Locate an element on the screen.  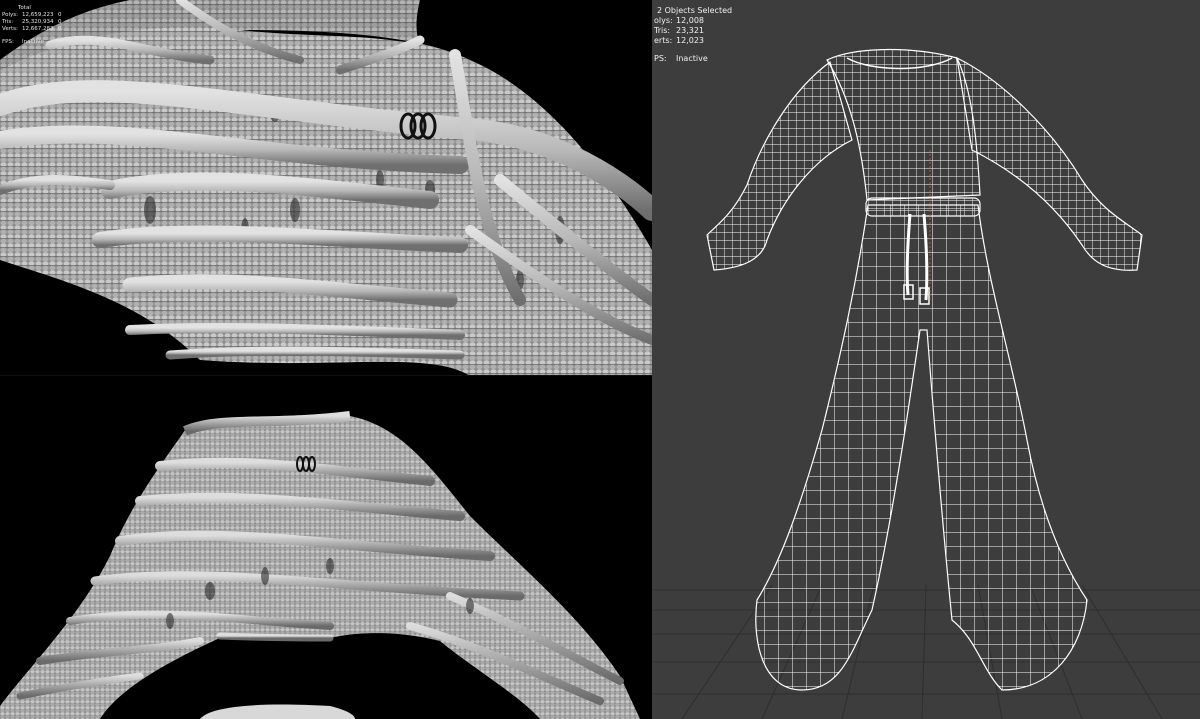
stats-row-polys: olys: 12,008 is located at coordinates (679, 20).